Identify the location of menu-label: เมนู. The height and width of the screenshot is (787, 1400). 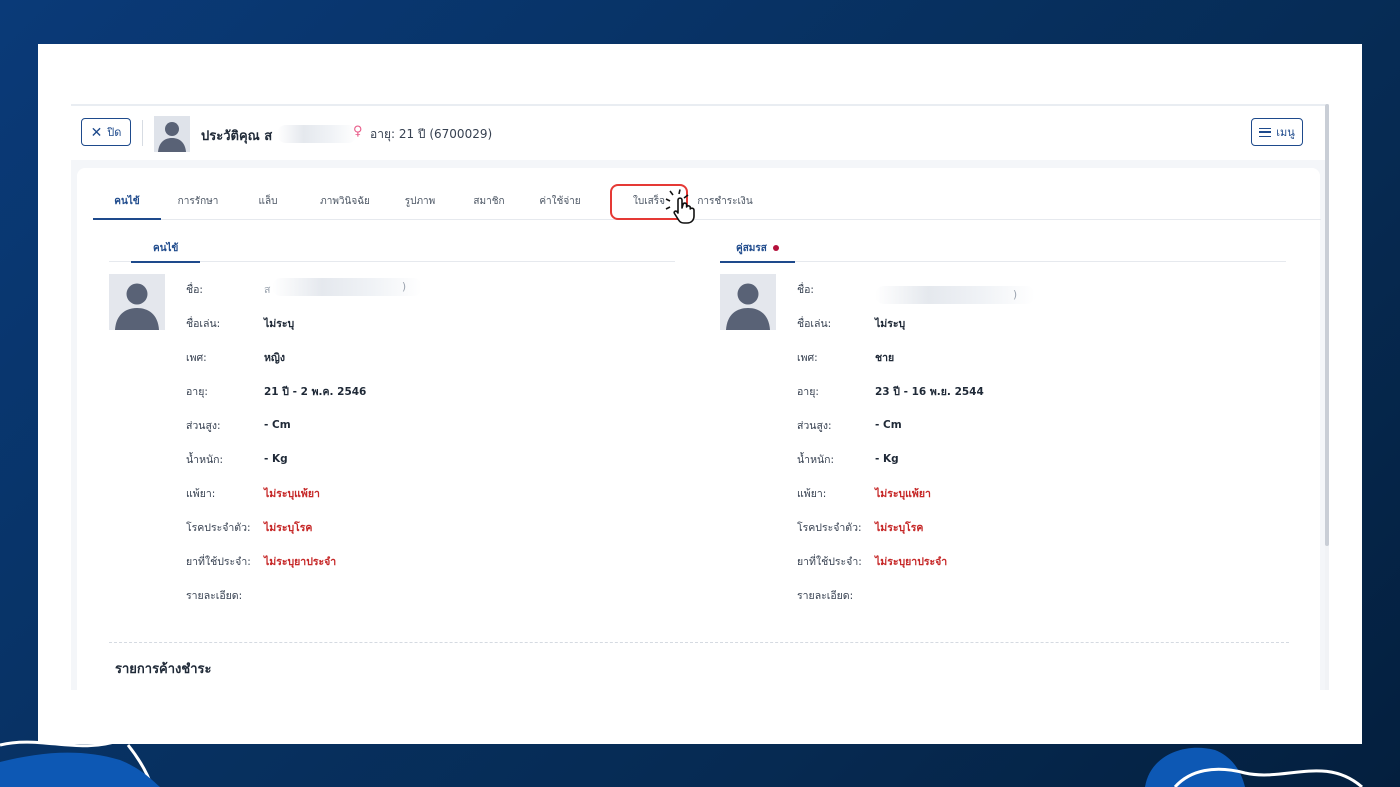
(1285, 133).